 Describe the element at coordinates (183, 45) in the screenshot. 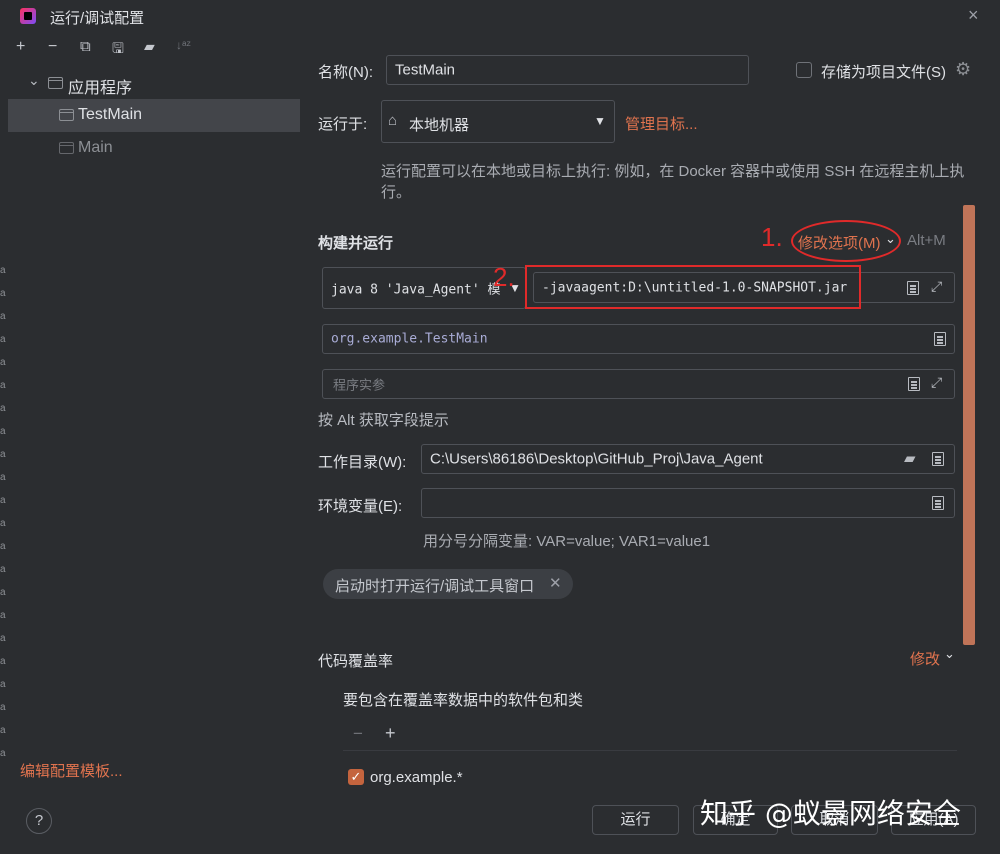

I see `sort-icon: ↓ᵃᶻ` at that location.